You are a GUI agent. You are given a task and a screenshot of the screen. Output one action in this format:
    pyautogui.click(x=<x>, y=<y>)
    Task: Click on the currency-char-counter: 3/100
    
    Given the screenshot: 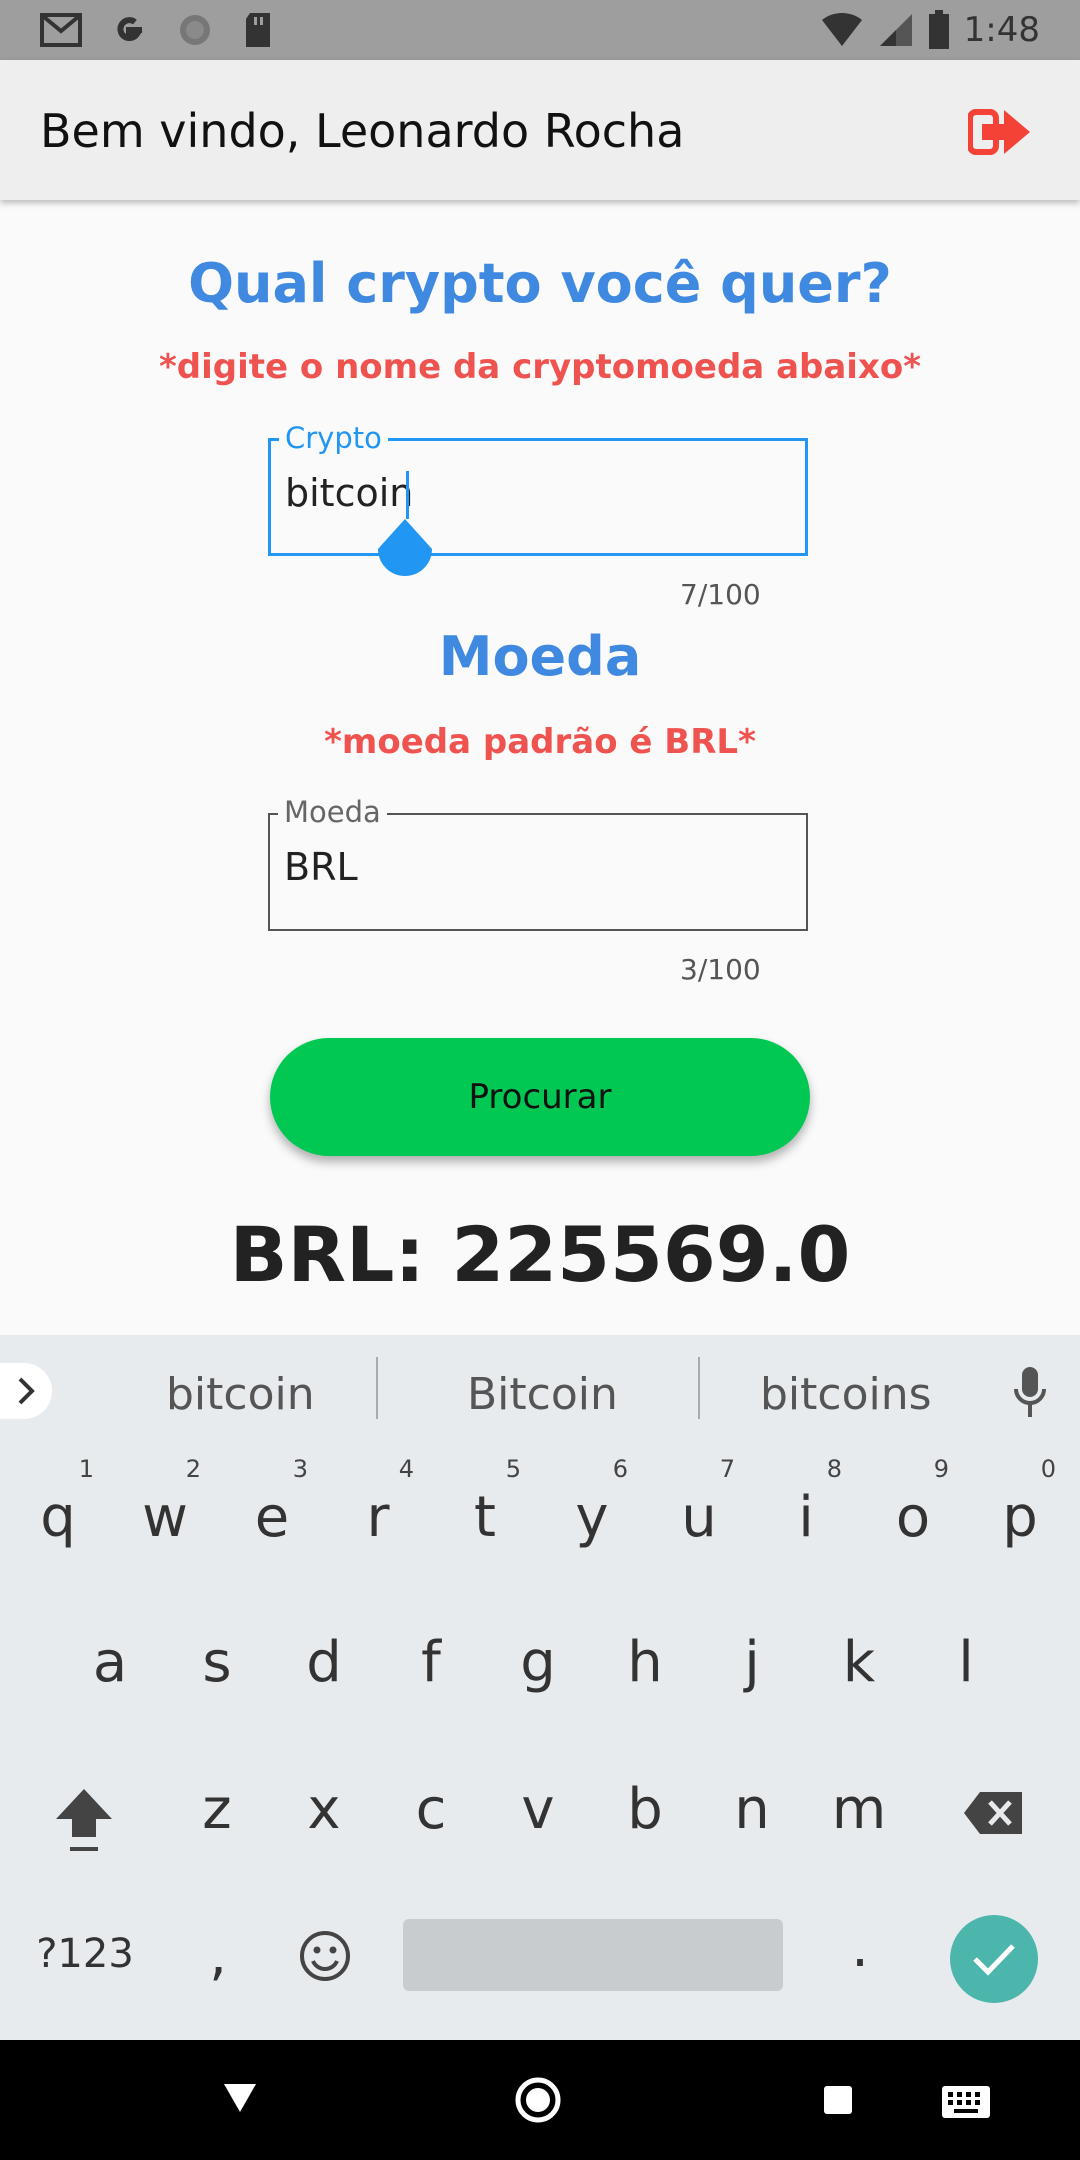 What is the action you would take?
    pyautogui.click(x=720, y=969)
    